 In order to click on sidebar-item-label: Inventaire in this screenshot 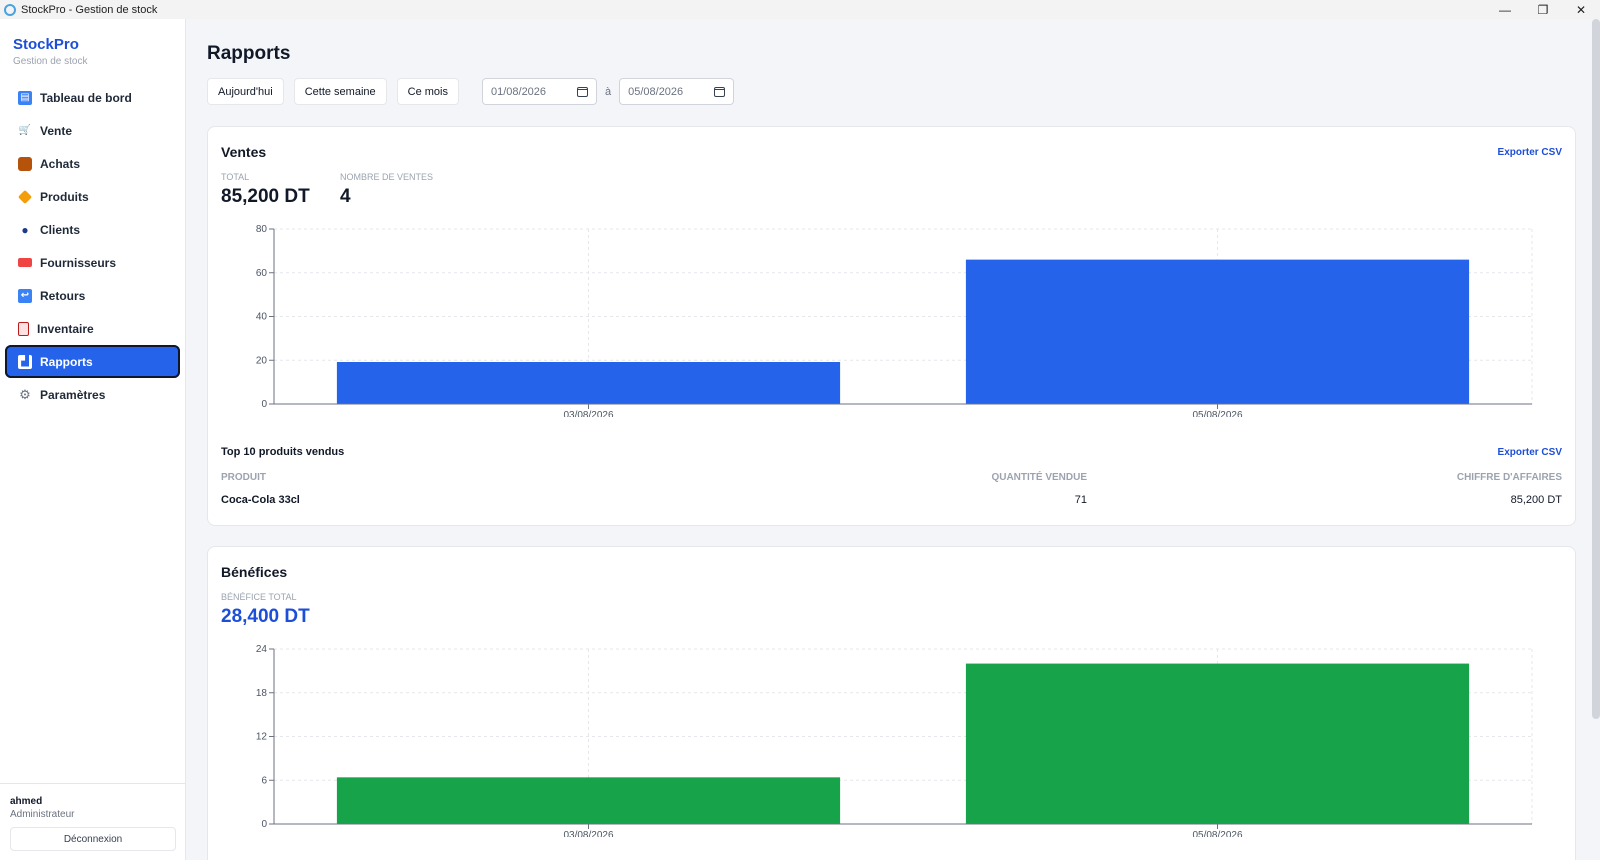, I will do `click(65, 328)`.